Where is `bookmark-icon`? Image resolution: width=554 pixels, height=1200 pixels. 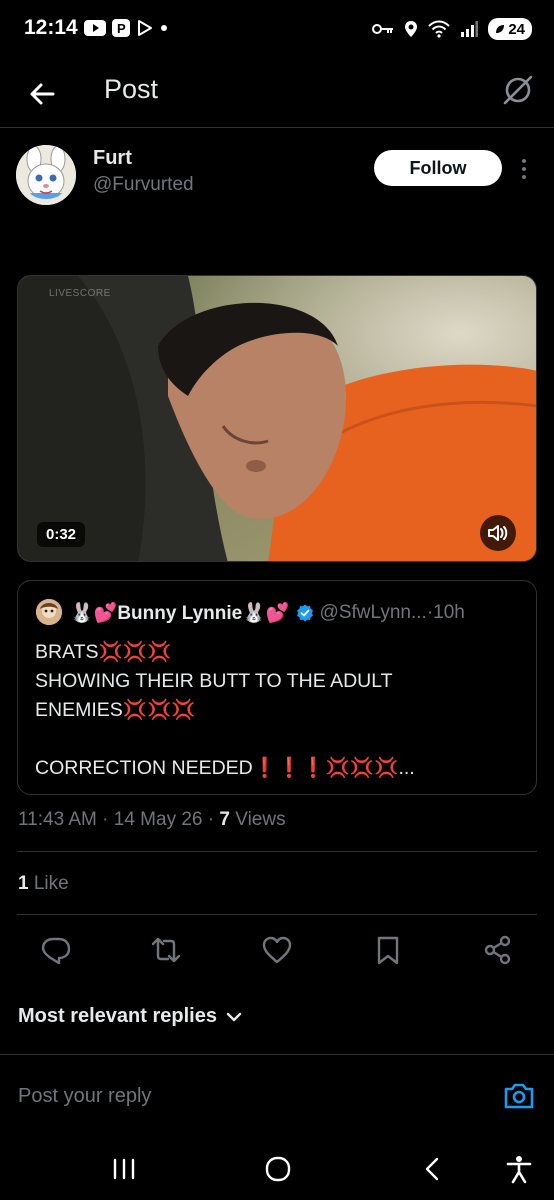
bookmark-icon is located at coordinates (388, 950).